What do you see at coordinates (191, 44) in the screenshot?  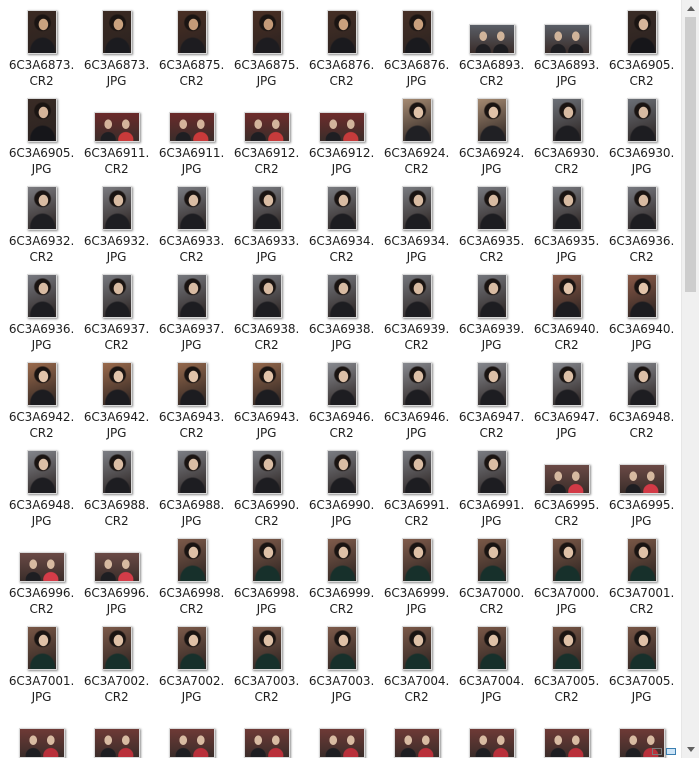 I see `file-item: 6C3A6875. CR2` at bounding box center [191, 44].